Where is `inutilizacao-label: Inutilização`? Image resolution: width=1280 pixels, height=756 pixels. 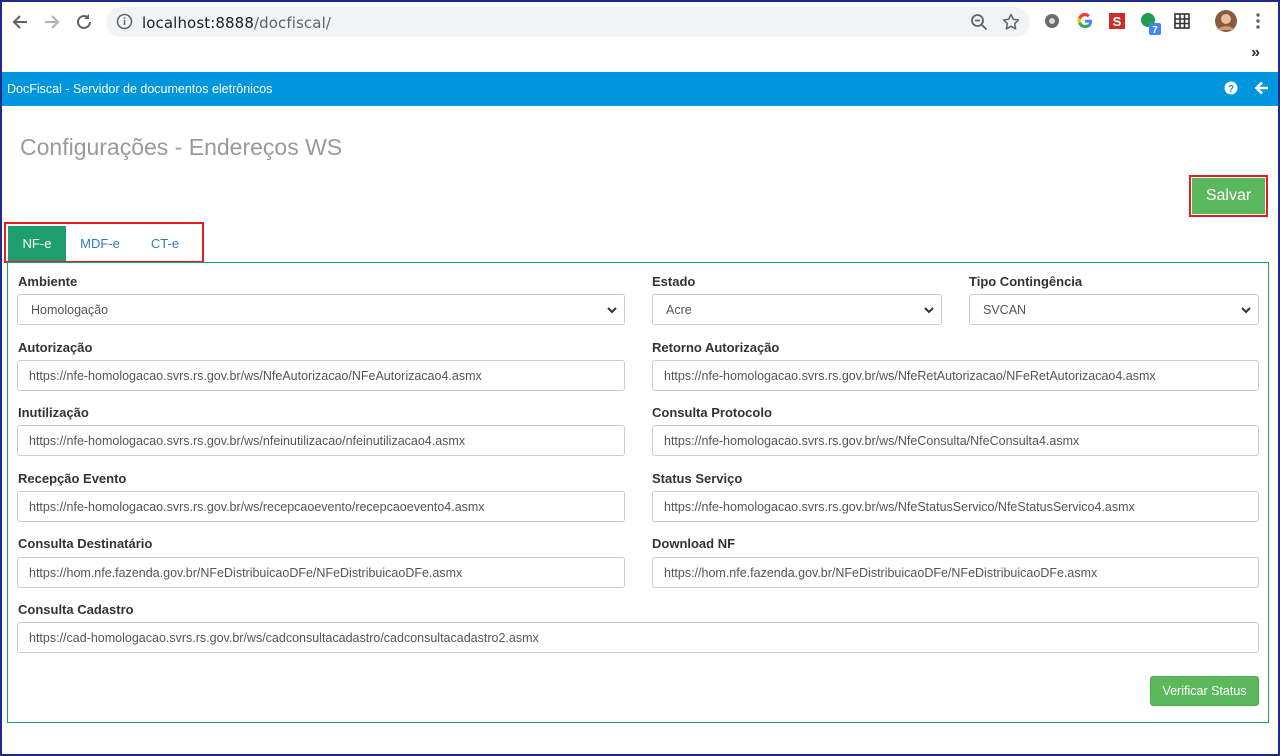
inutilizacao-label: Inutilização is located at coordinates (53, 412).